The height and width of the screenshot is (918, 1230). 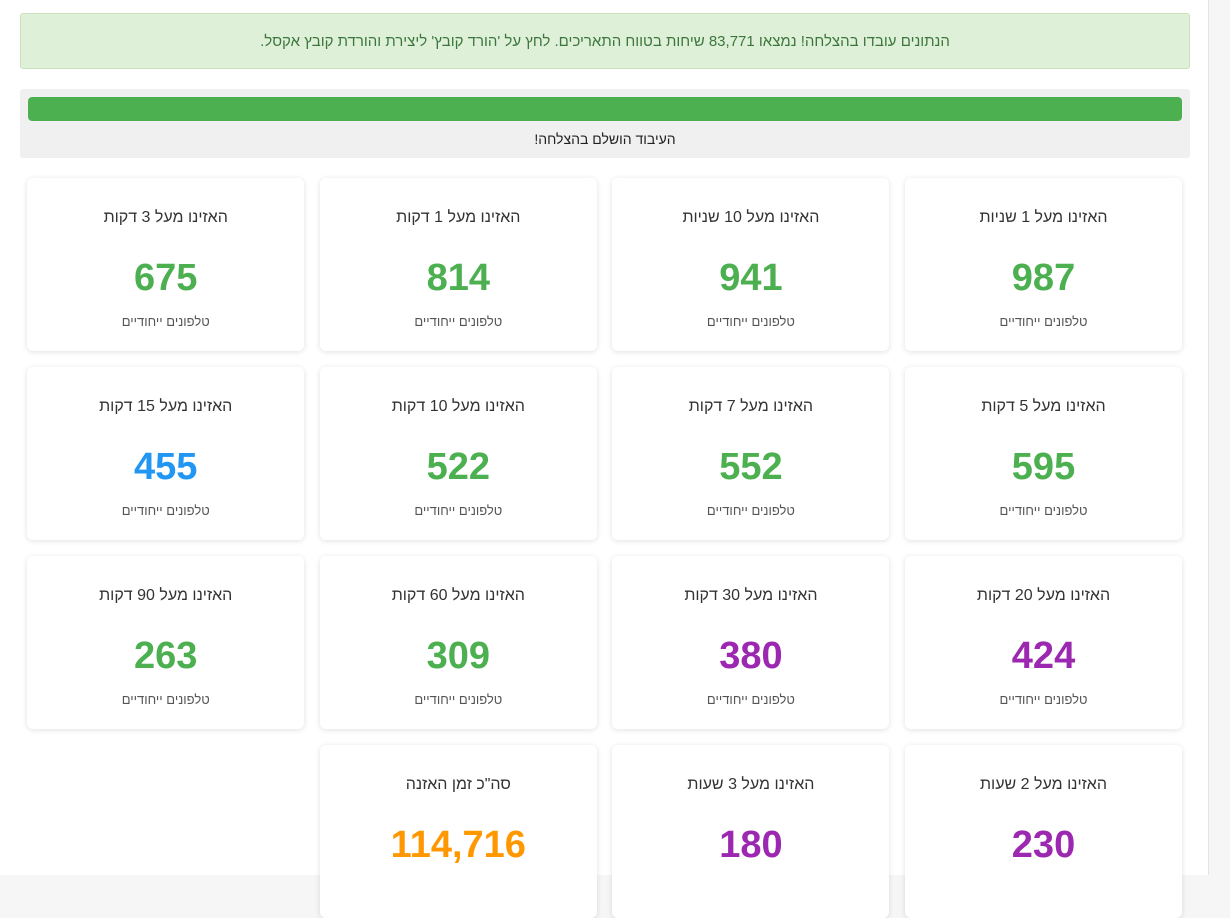 I want to click on stat-card: האזינו מעל 10 דקות 522 טלפונים ייחודיים, so click(x=458, y=453).